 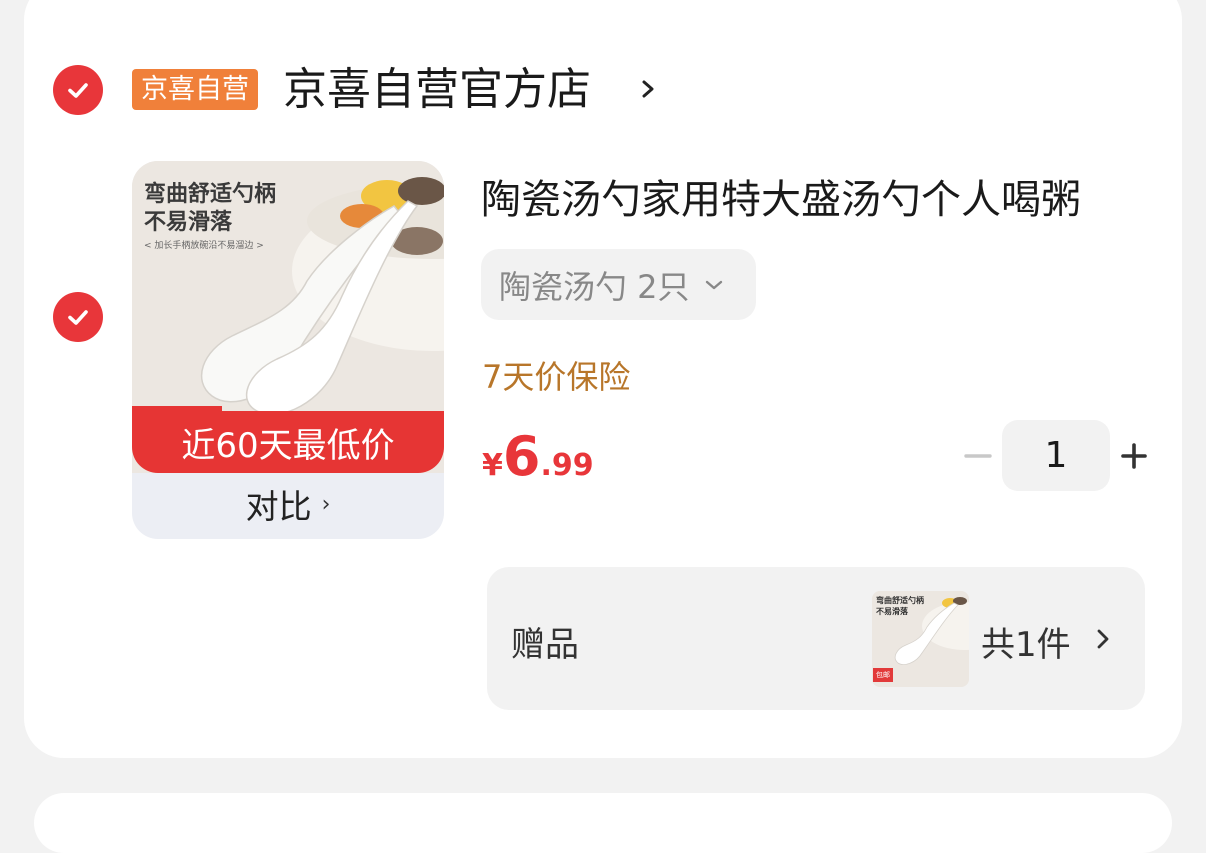 What do you see at coordinates (288, 350) in the screenshot?
I see `product-image: 弯曲舒适勺柄 不易滑落 < 加长手柄放碗沿不易溜边 > 近60天最低价 对比 ›` at bounding box center [288, 350].